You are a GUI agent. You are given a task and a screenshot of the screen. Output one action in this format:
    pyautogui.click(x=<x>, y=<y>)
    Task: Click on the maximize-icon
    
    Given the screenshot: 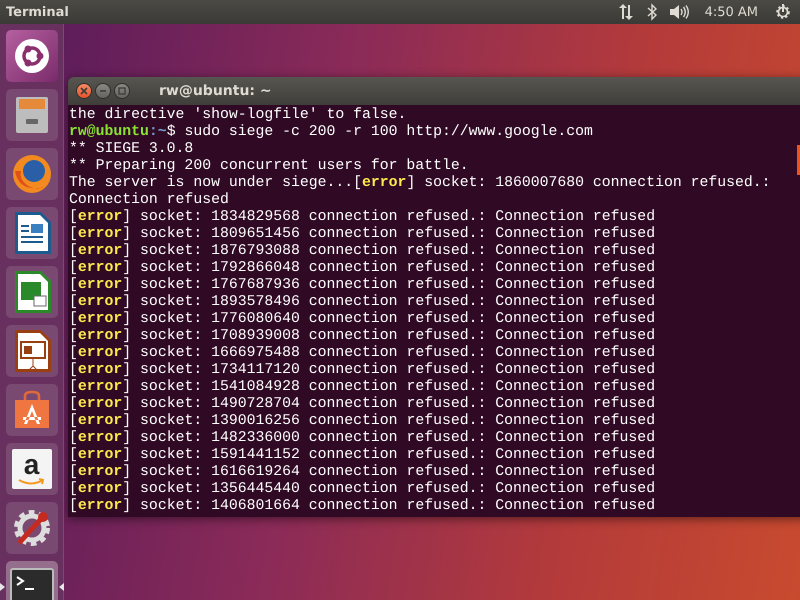 What is the action you would take?
    pyautogui.click(x=122, y=91)
    